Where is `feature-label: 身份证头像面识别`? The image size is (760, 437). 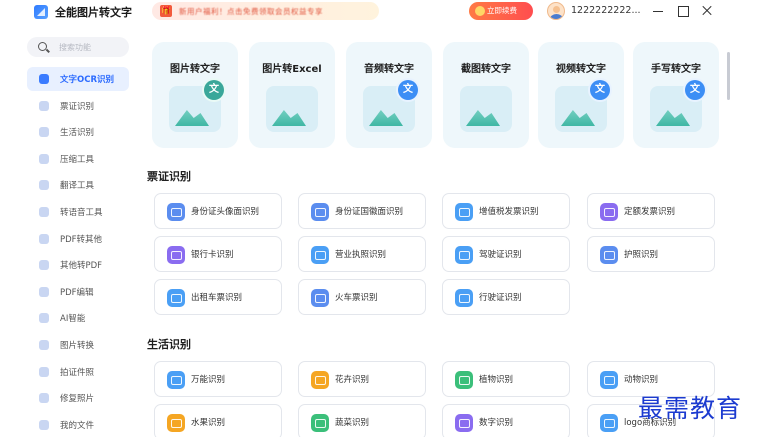
feature-label: 身份证头像面识别 is located at coordinates (225, 212).